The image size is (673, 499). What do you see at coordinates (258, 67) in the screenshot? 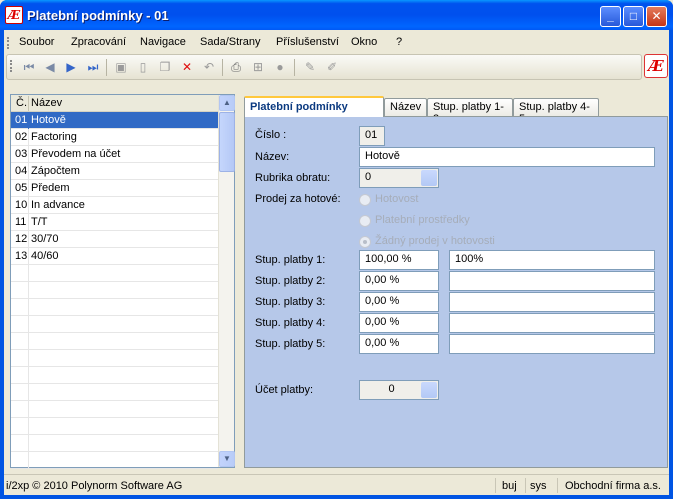
I see `tree-structure-icon: ⊞` at bounding box center [258, 67].